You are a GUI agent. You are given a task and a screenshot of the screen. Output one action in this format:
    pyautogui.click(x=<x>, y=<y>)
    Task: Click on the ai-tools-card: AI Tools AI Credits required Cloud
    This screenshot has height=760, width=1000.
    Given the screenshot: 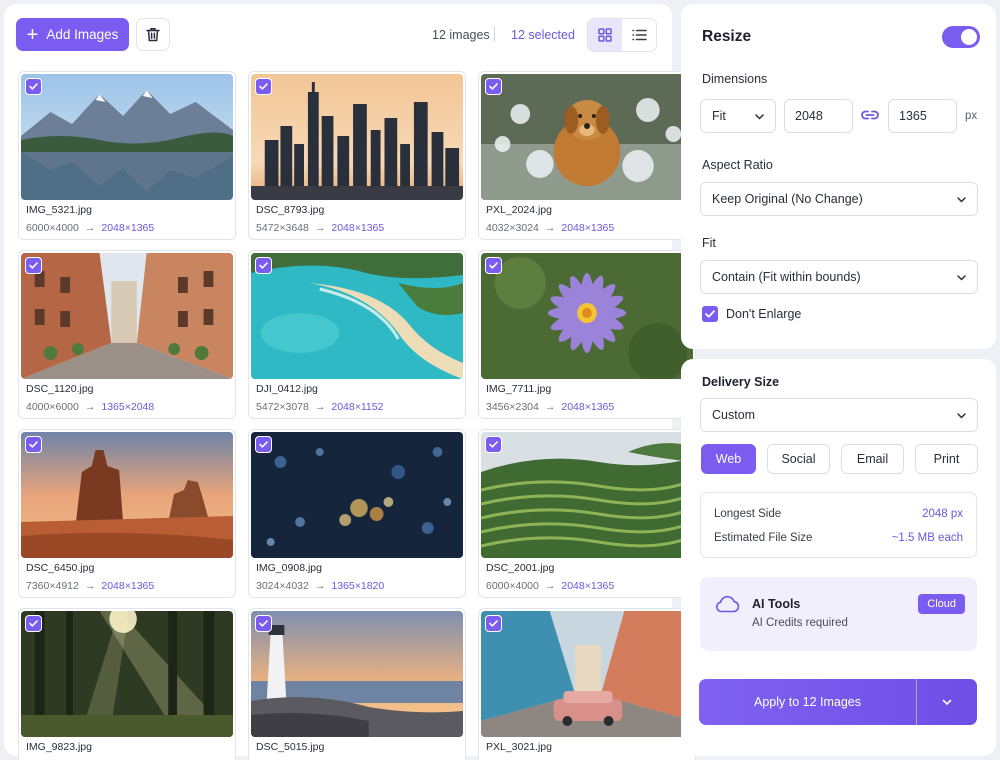 What is the action you would take?
    pyautogui.click(x=838, y=614)
    